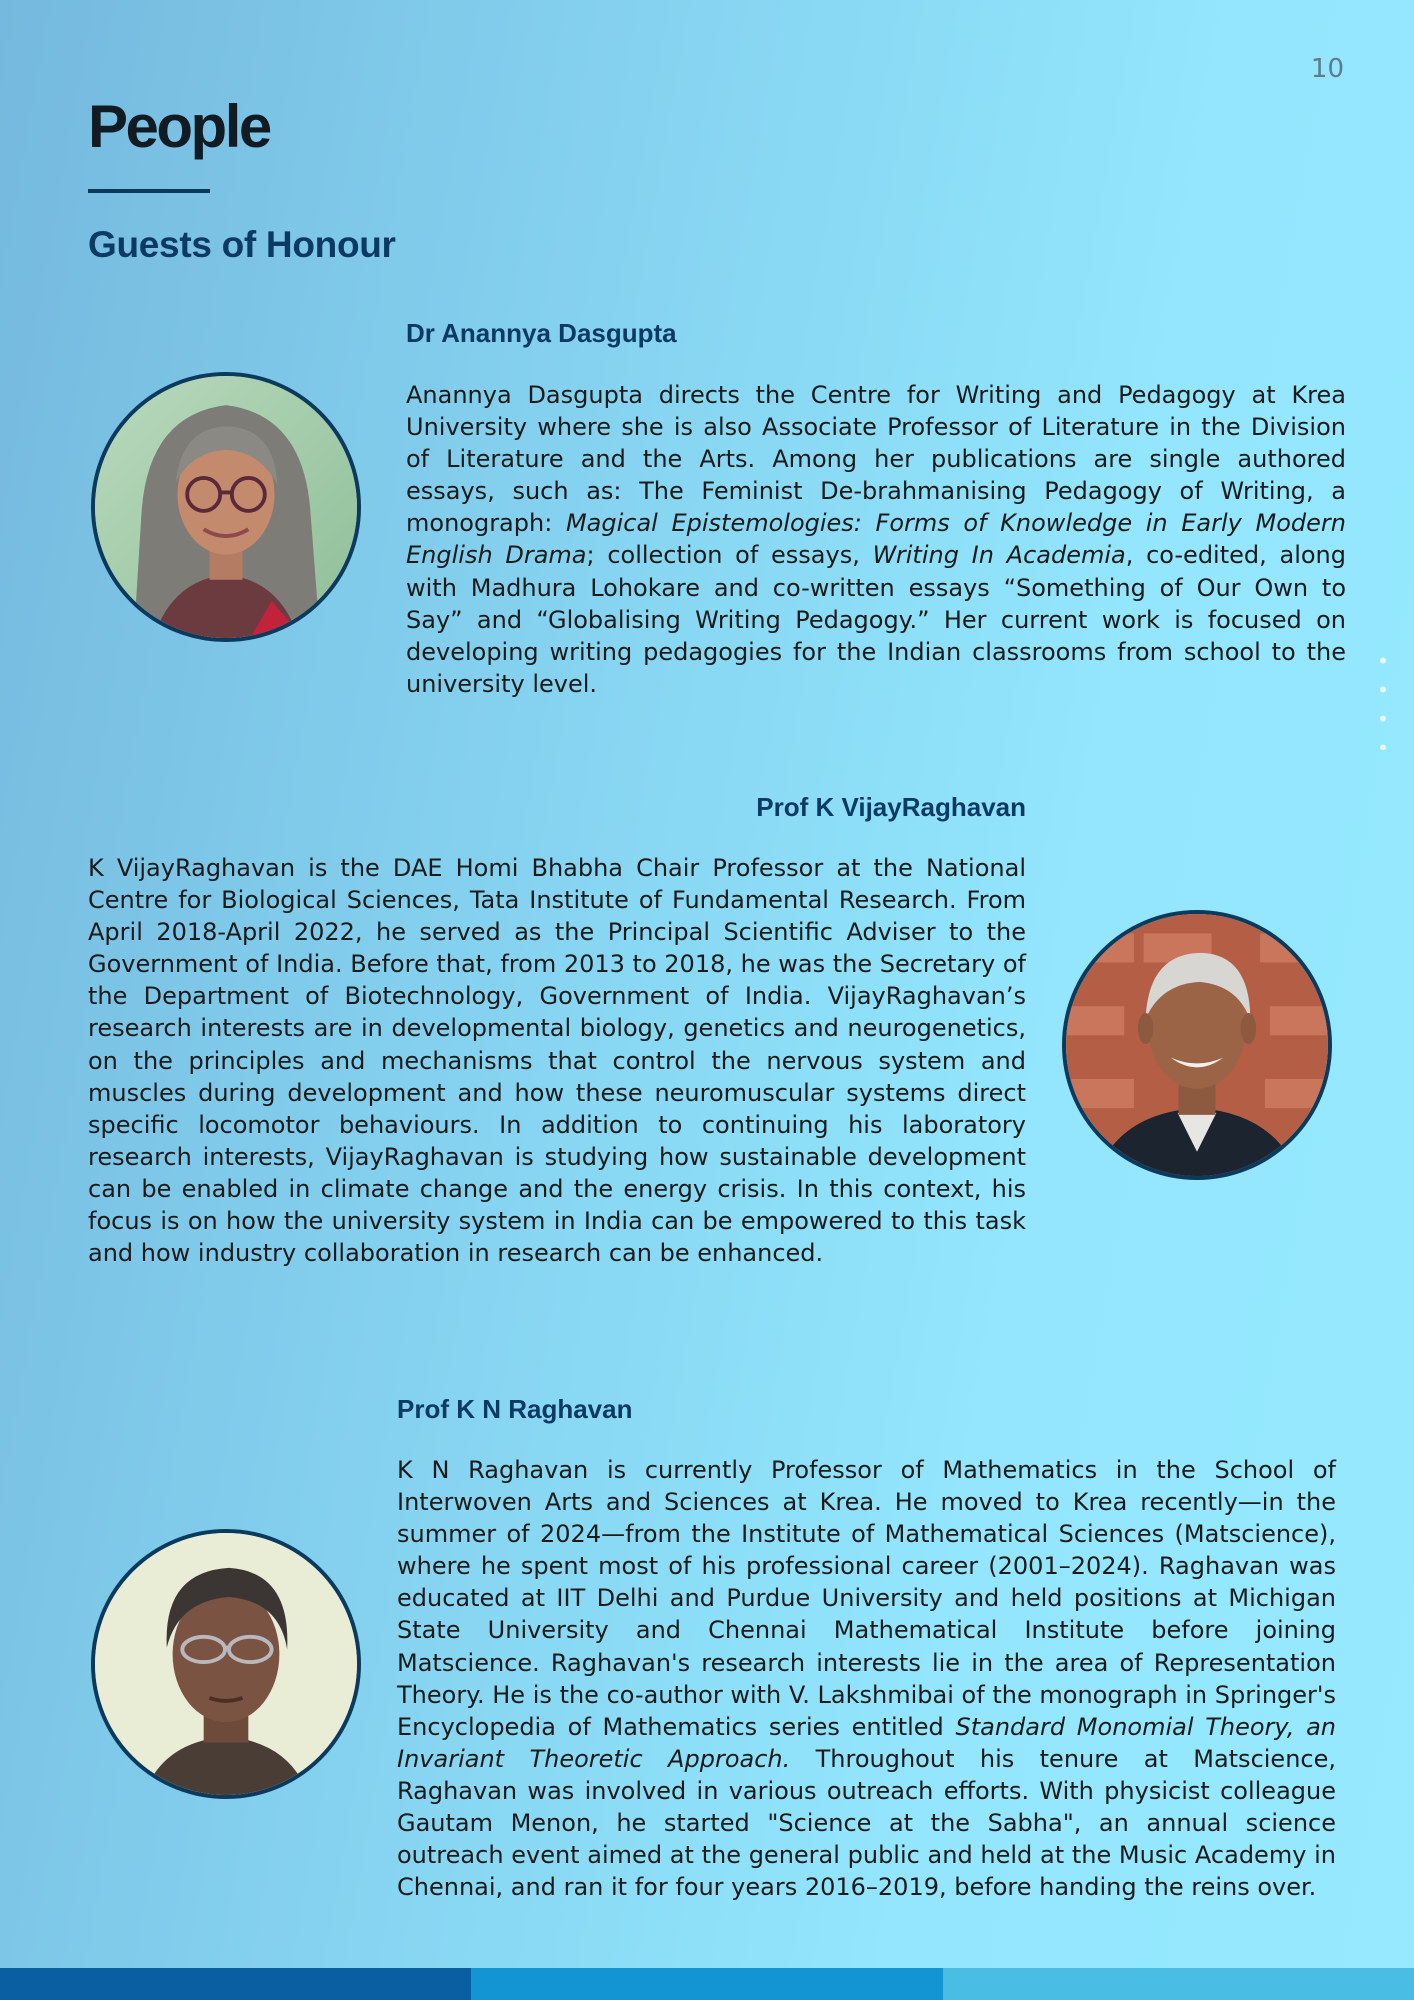  I want to click on title-underline, so click(149, 191).